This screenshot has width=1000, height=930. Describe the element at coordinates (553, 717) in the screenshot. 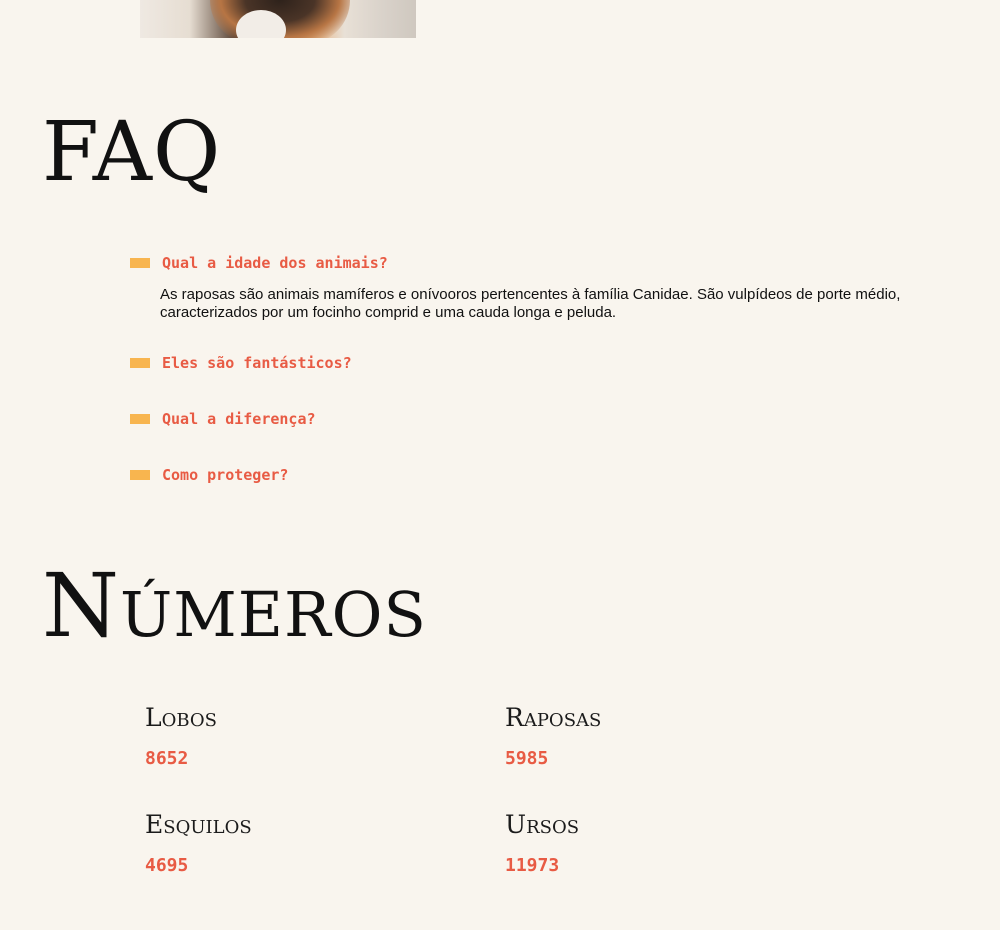

I see `stat-label: Raposas` at that location.